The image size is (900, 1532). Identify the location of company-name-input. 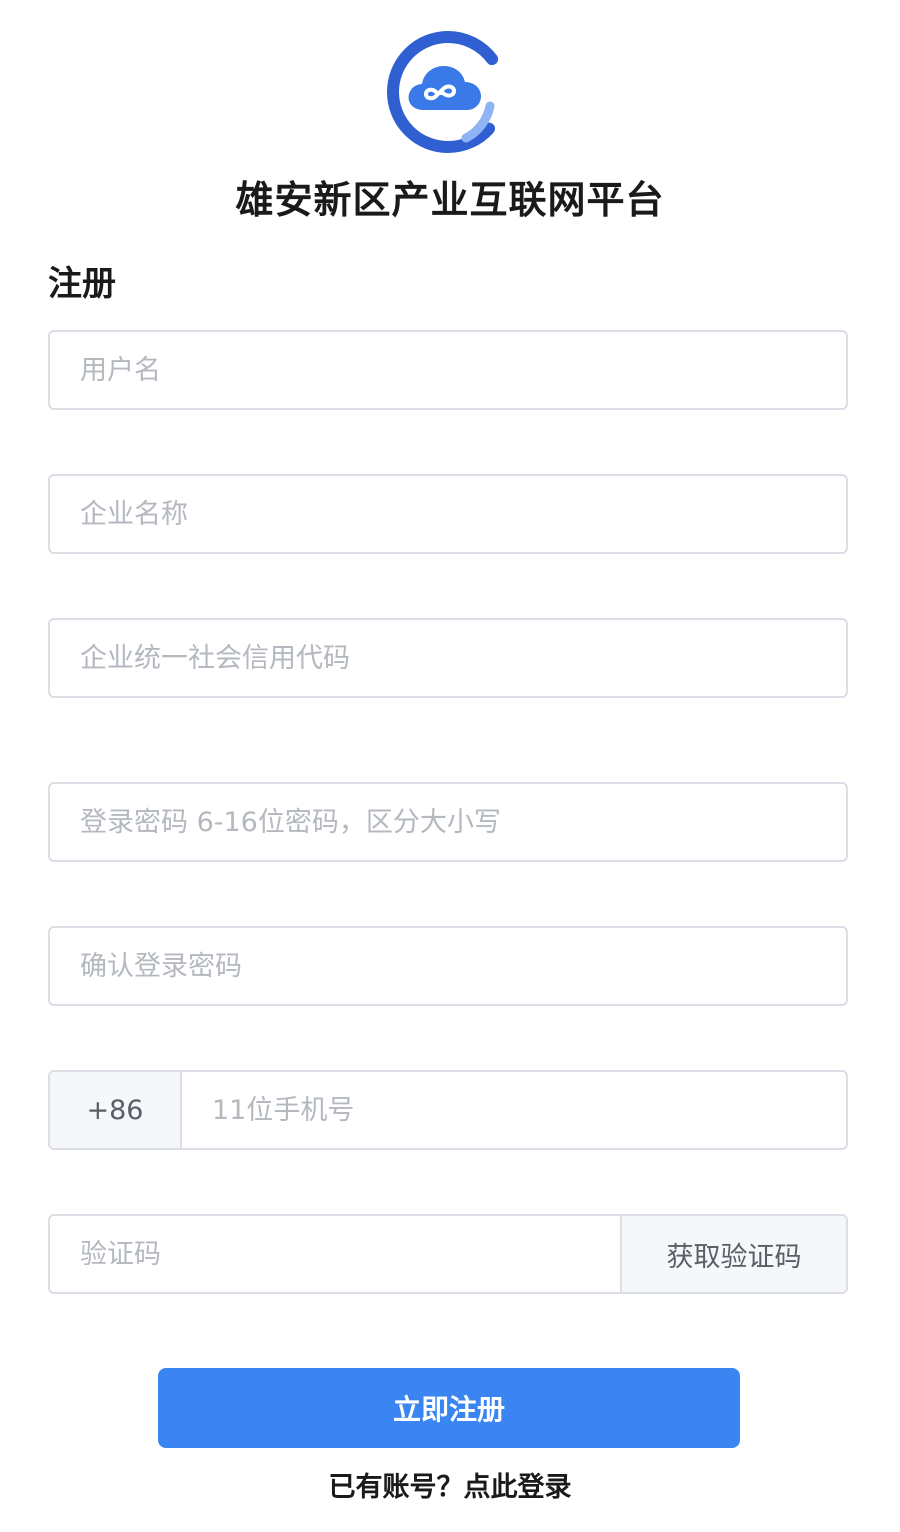
(448, 514).